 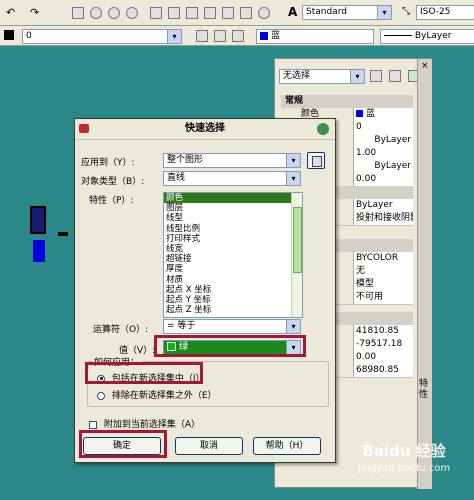 I want to click on list-item: 图层, so click(x=233, y=208).